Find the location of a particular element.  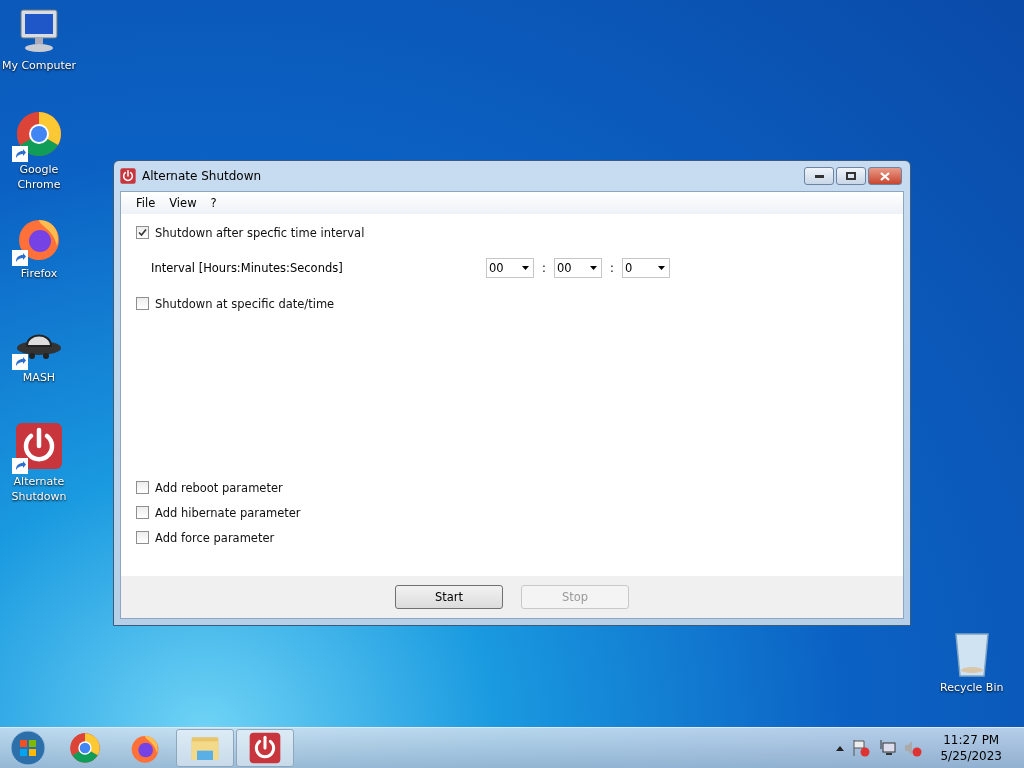

checkbox-label: Add reboot parameter is located at coordinates (219, 487).